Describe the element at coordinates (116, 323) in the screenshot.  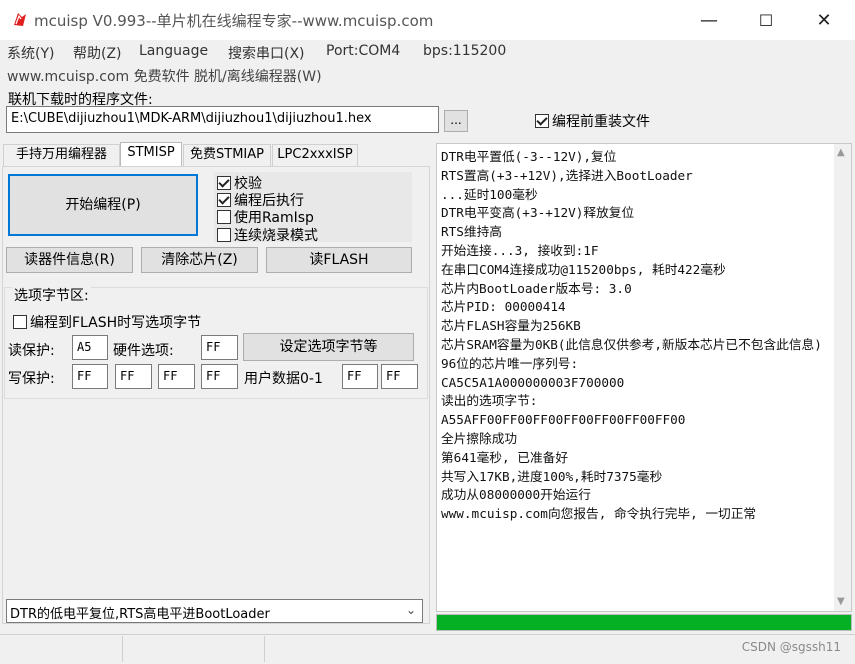
I see `write-option-bytes-label: 编程到FLASH时写选项字节` at that location.